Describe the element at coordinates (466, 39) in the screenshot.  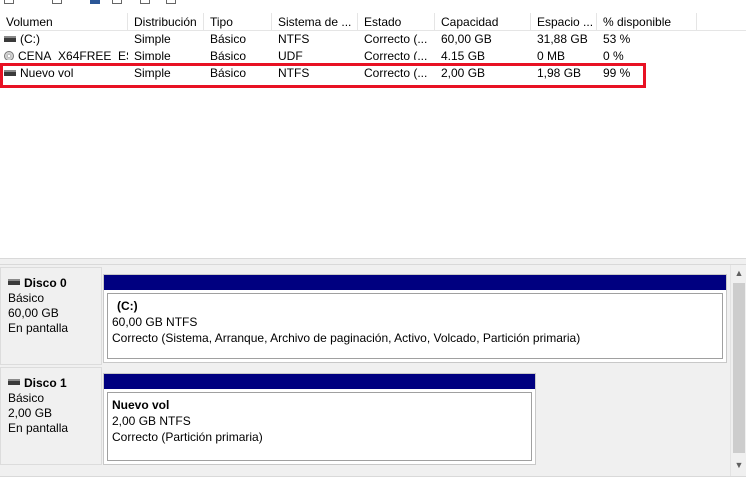
I see `volume-capacity: 60,00 GB` at that location.